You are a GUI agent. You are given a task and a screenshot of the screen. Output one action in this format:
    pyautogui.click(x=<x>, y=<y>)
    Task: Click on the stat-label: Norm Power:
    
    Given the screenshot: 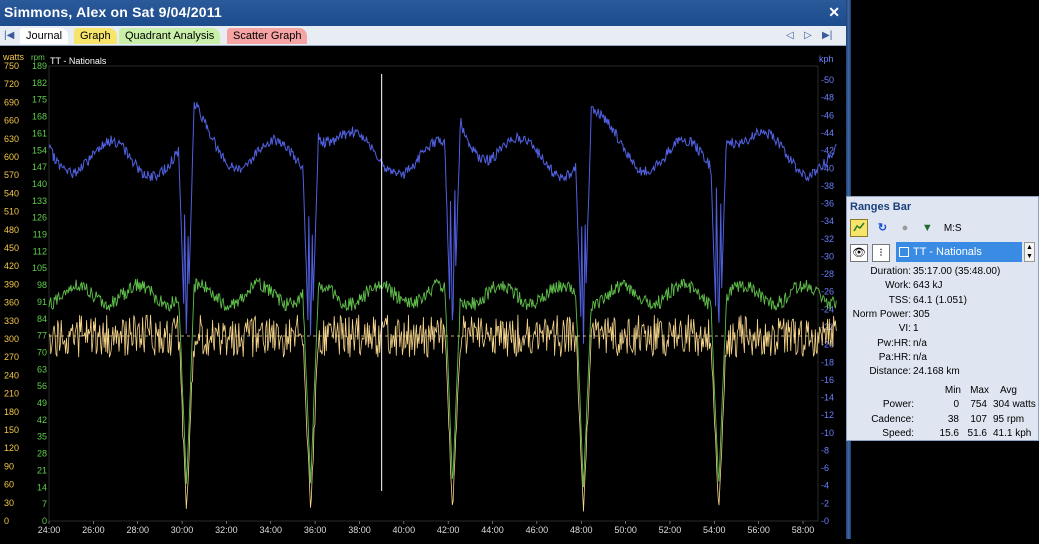 What is the action you would take?
    pyautogui.click(x=881, y=314)
    